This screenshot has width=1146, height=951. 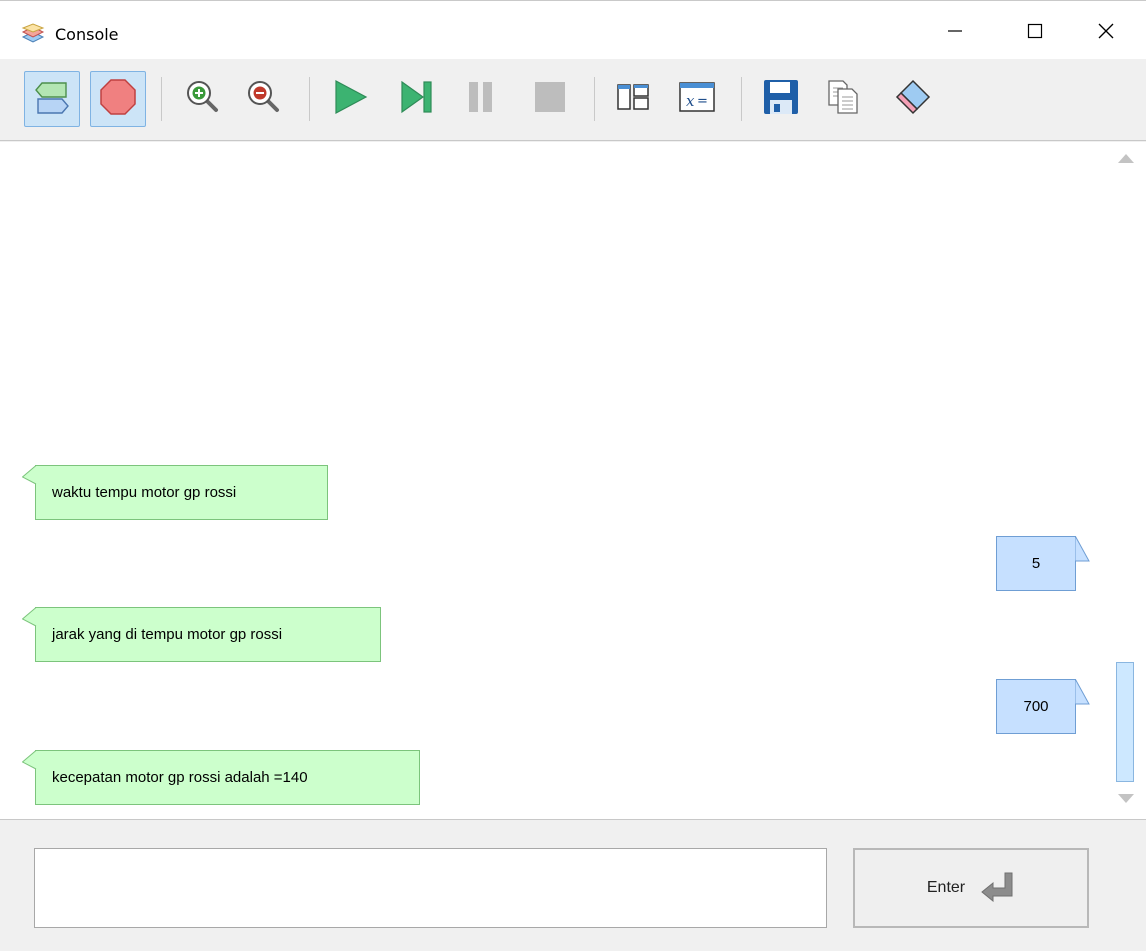 I want to click on stop-octagon-icon, so click(x=118, y=99).